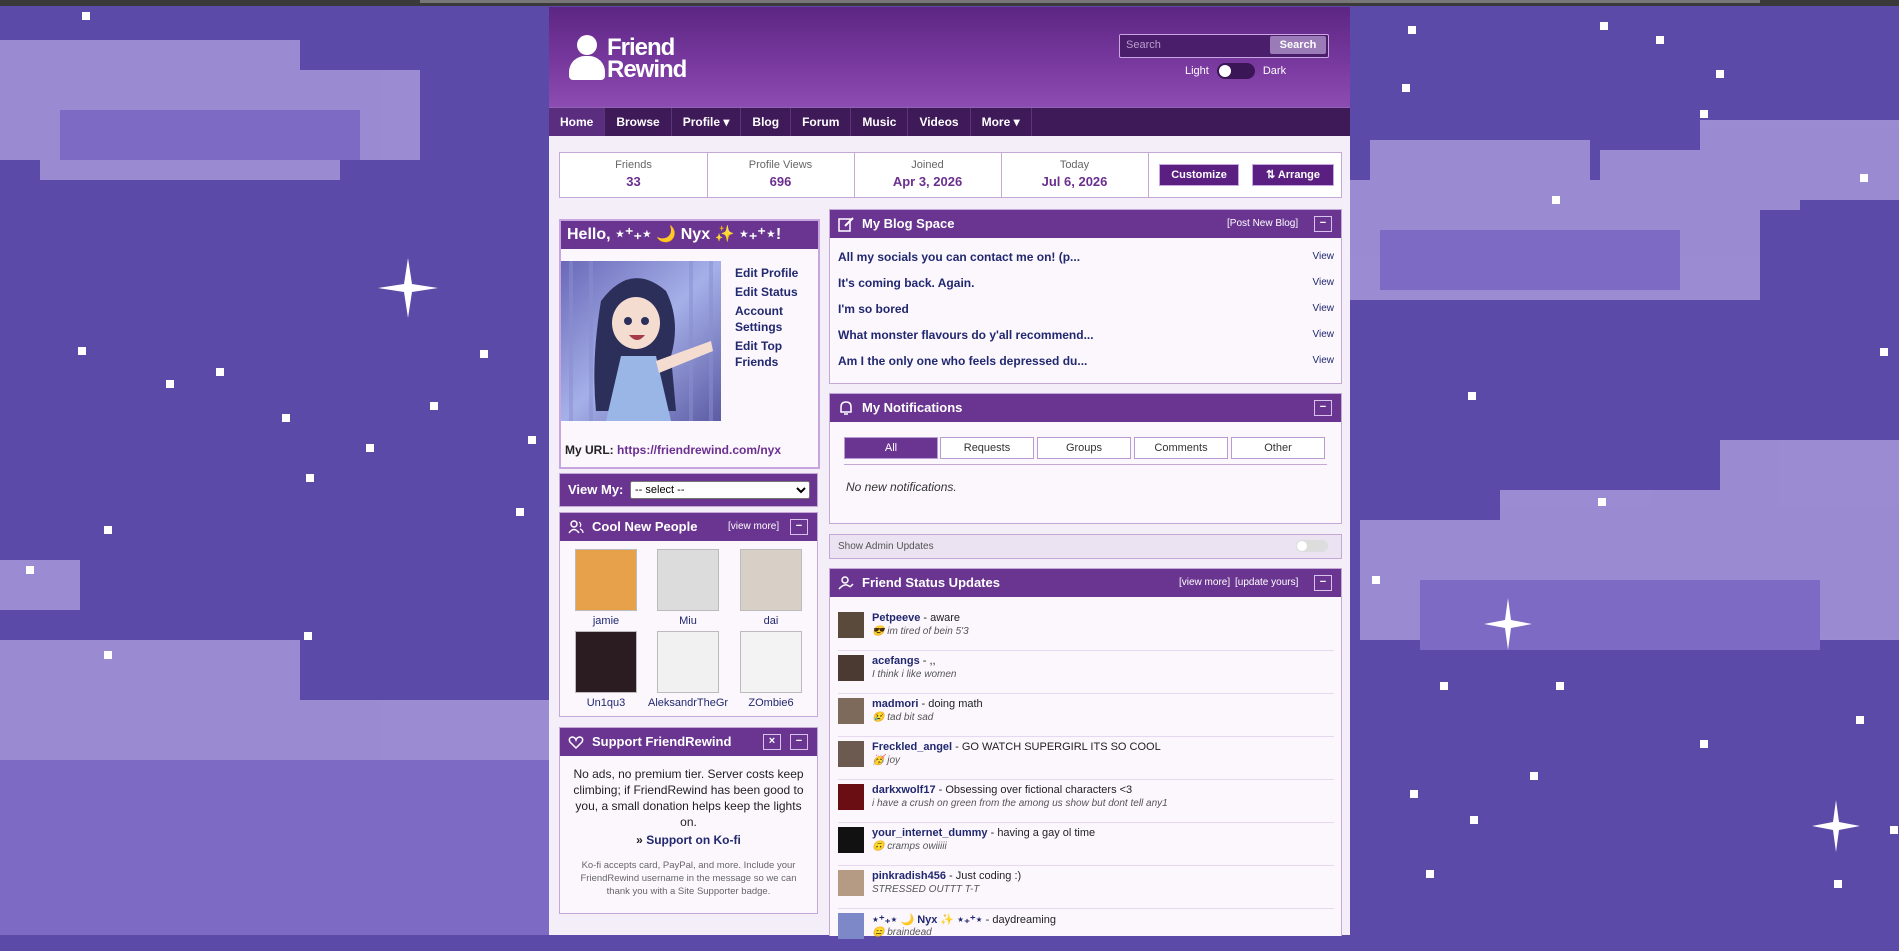 The height and width of the screenshot is (951, 1899). Describe the element at coordinates (1199, 175) in the screenshot. I see `customize-button: Customize` at that location.